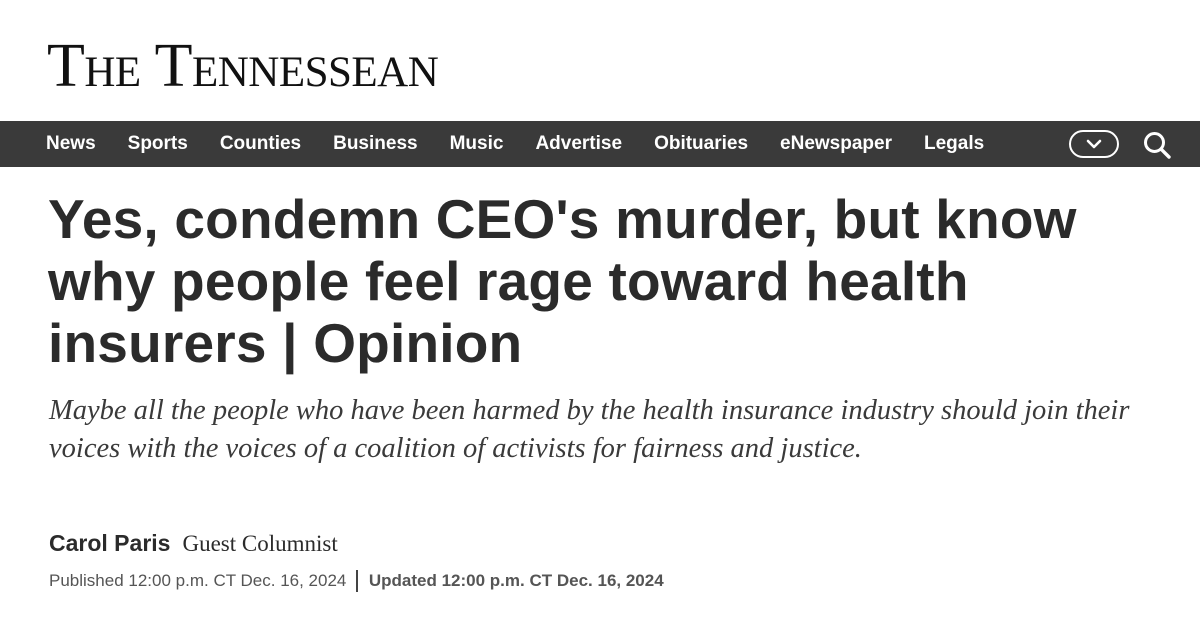 The image size is (1200, 639). I want to click on byline: Carol Paris Guest Columnist, so click(193, 543).